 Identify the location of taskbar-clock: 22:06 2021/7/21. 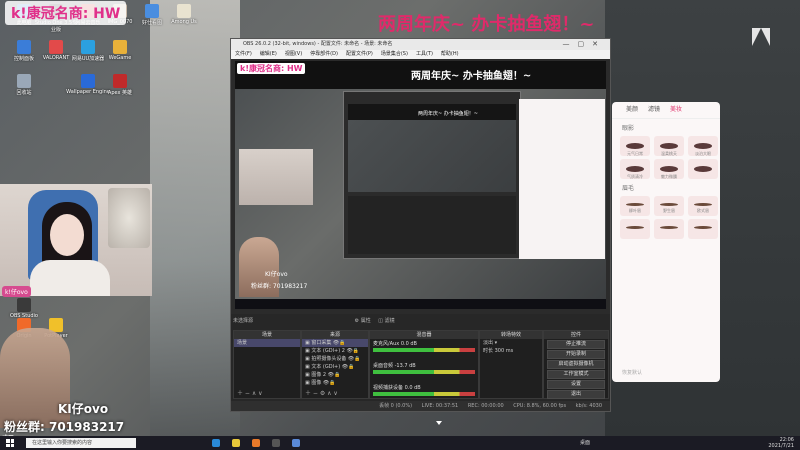
(781, 443).